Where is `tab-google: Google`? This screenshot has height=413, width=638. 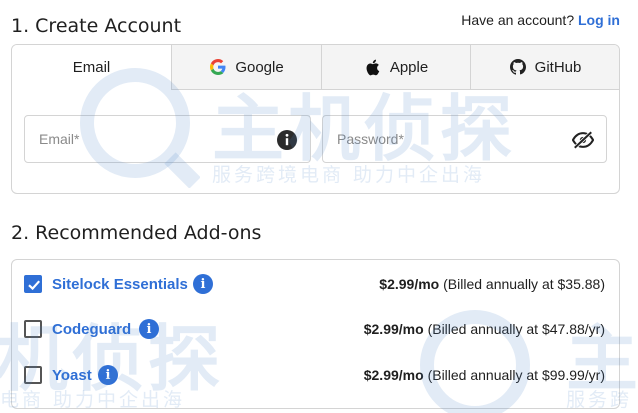
tab-google: Google is located at coordinates (246, 67).